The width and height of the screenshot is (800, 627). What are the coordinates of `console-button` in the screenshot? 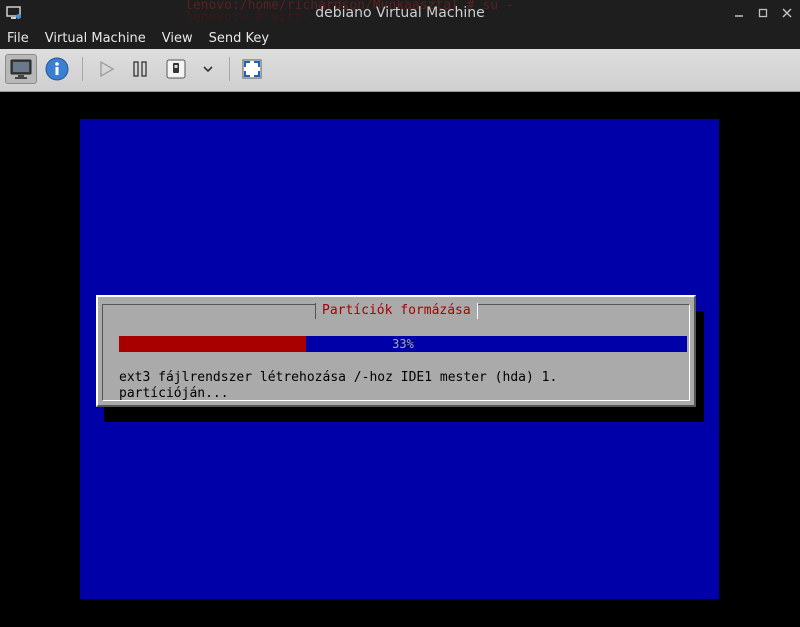 It's located at (21, 69).